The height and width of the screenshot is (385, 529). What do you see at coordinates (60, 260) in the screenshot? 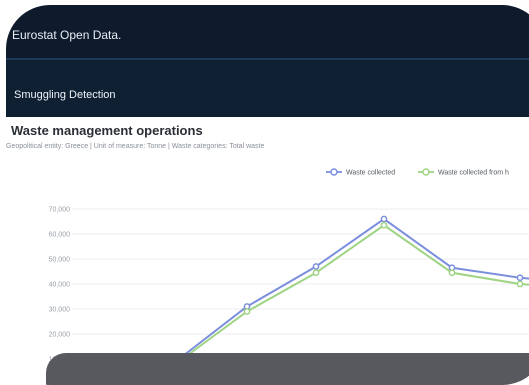
I see `y-tick-label: 50,000` at bounding box center [60, 260].